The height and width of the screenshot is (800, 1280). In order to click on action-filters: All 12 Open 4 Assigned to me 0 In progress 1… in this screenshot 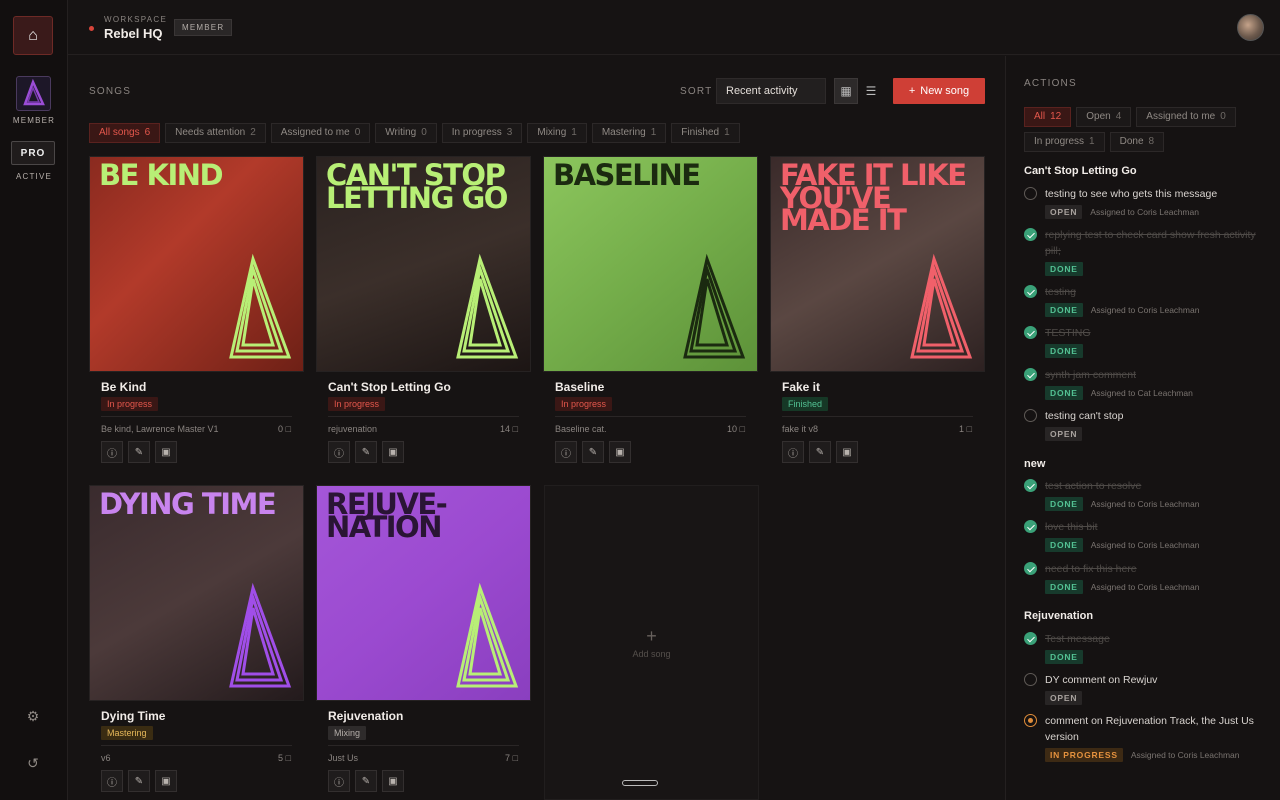, I will do `click(1146, 129)`.